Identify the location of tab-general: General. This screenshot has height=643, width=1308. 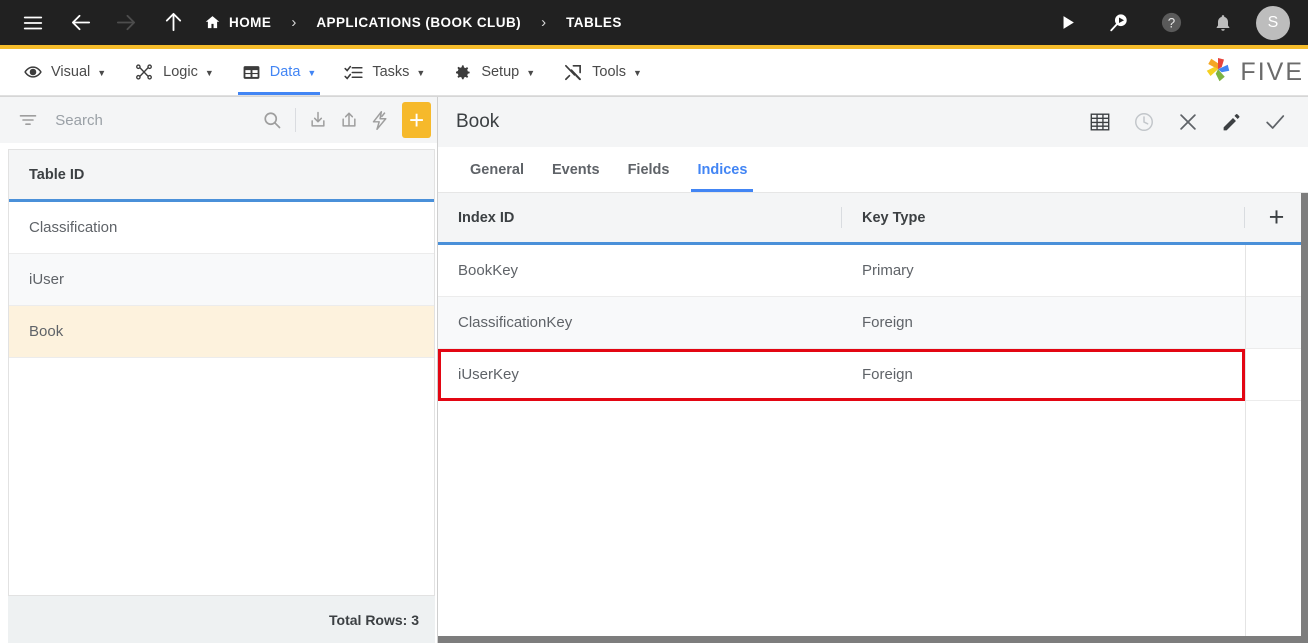
(497, 169).